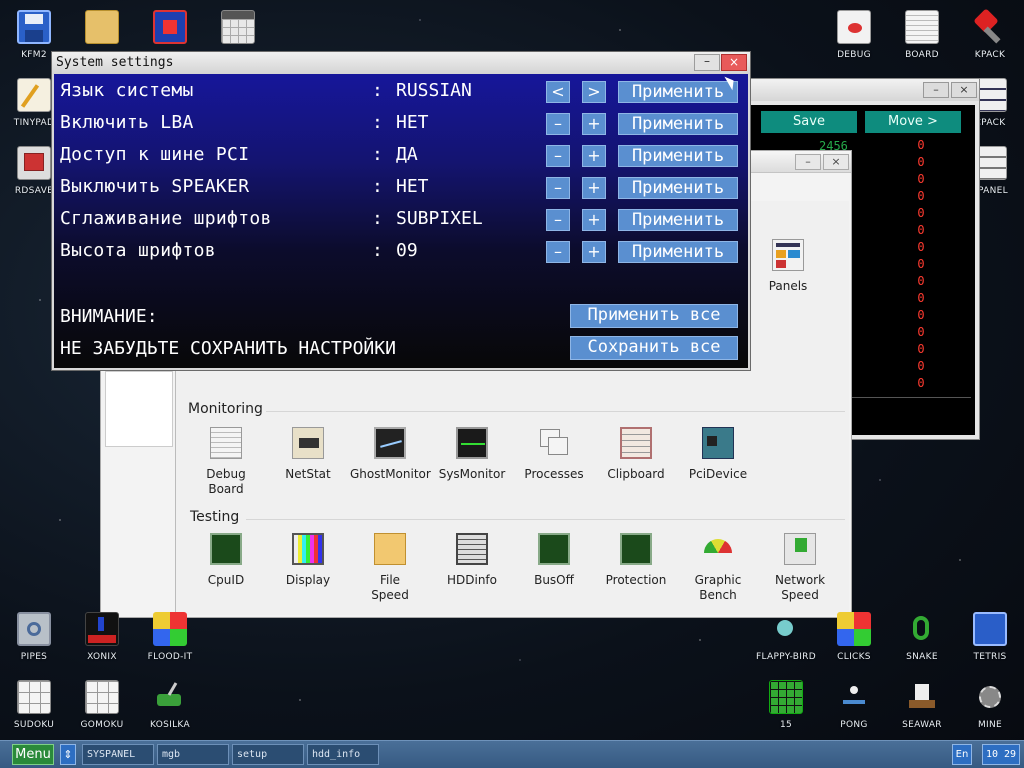 This screenshot has width=1024, height=768. I want to click on desktop-icon-flappy-bird: FLAPPY-BIRD, so click(786, 637).